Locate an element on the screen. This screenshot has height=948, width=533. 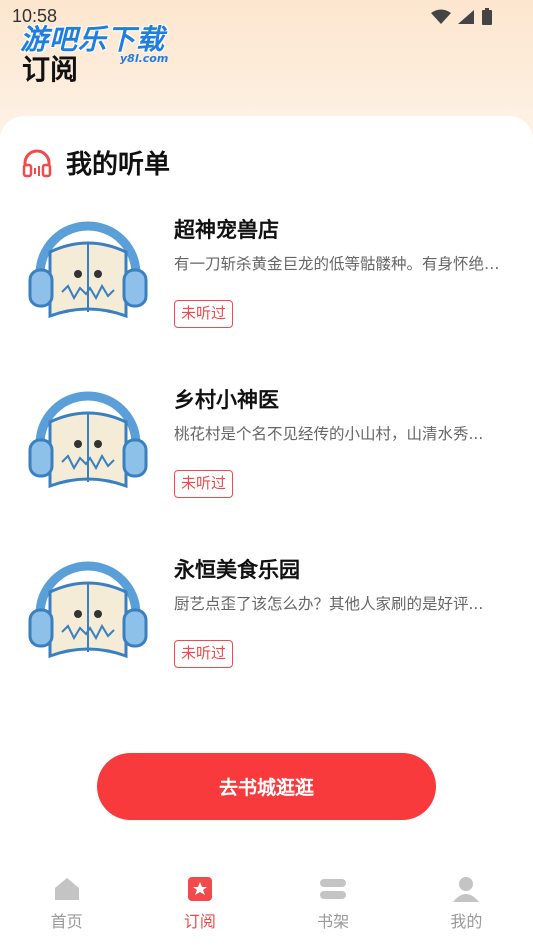
tab-label: 我的 is located at coordinates (466, 921).